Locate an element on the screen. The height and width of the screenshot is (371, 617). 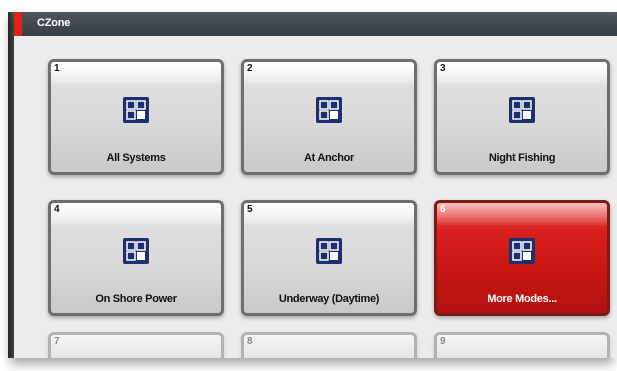
app-title: CZone is located at coordinates (54, 23).